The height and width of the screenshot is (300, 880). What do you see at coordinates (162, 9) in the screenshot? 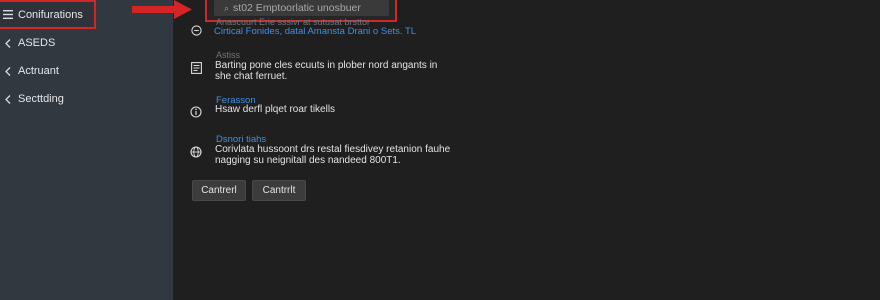
I see `highlight-arrow-icon` at bounding box center [162, 9].